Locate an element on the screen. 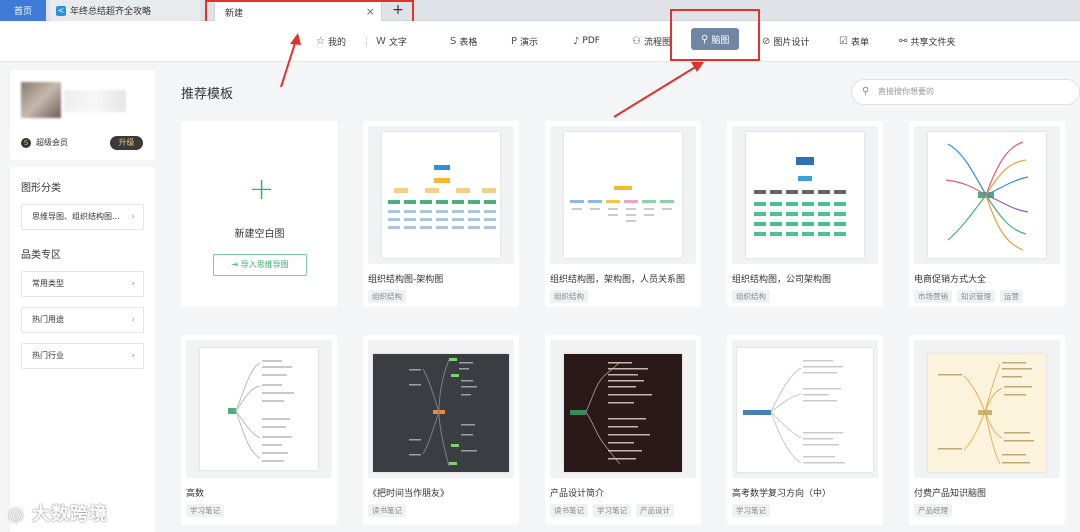 The image size is (1080, 532). tool-writer: W 文字 is located at coordinates (391, 41).